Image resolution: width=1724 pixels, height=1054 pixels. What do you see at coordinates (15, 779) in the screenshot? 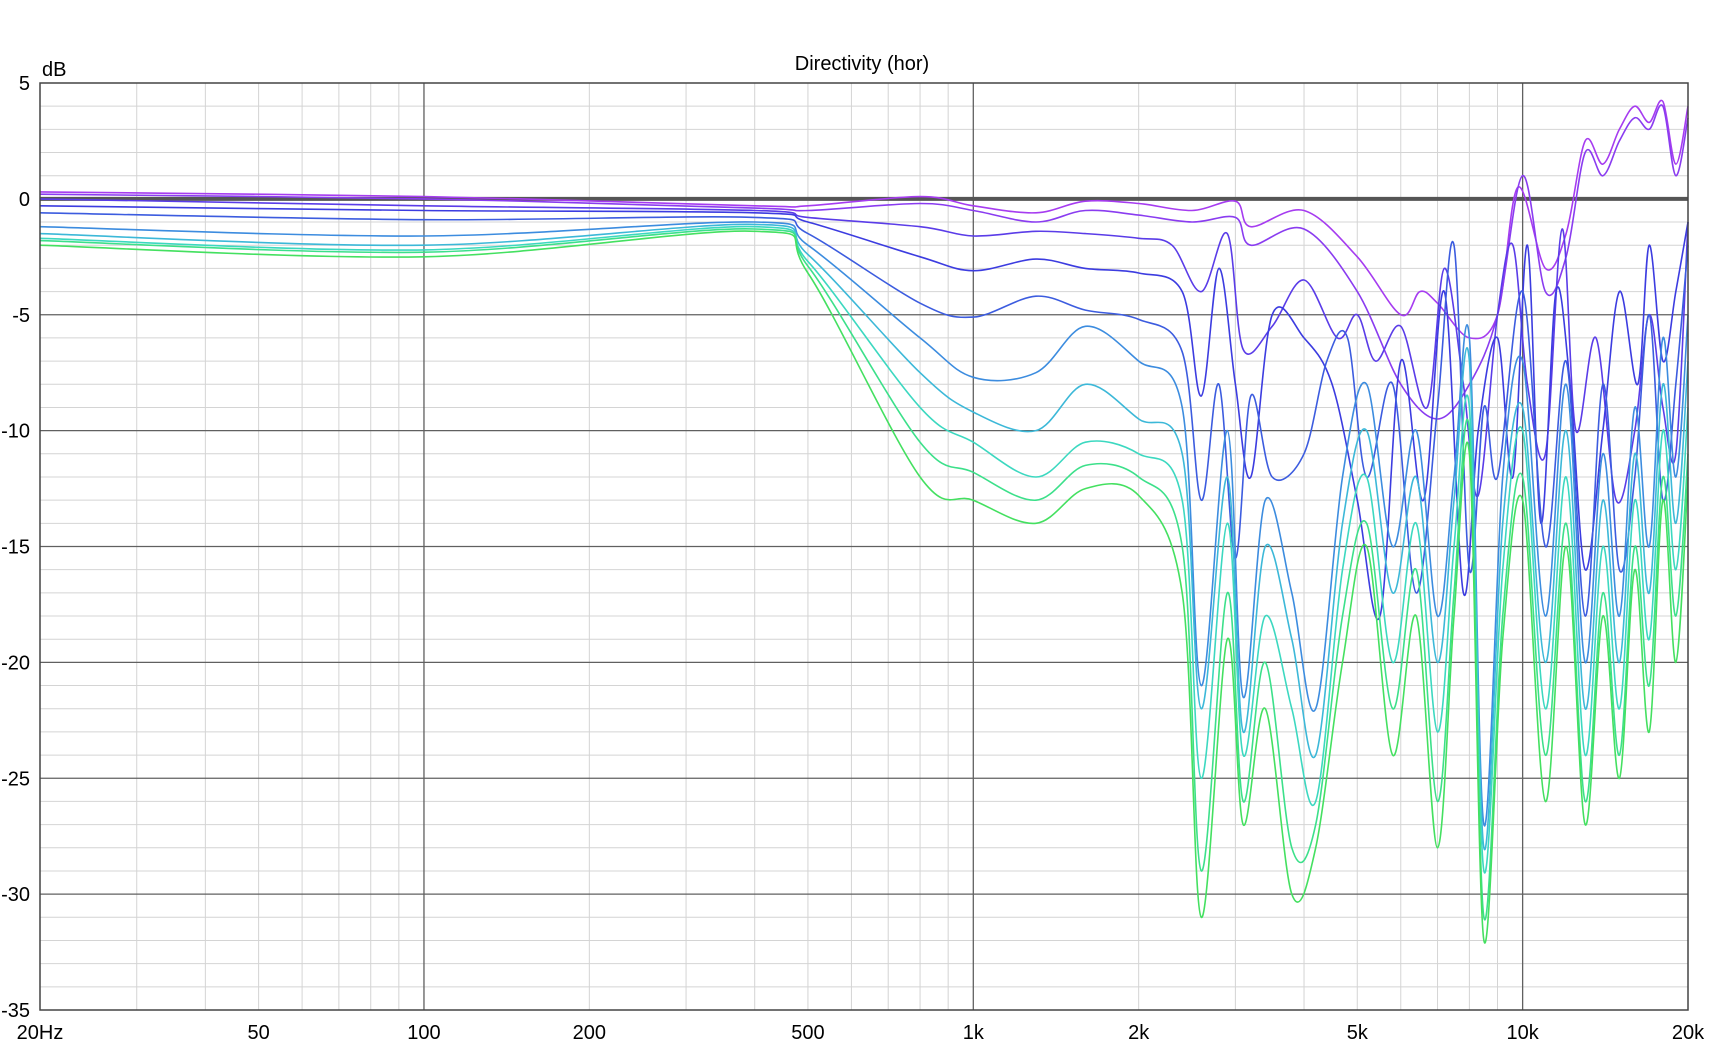
I see `y-tick-label: -25` at bounding box center [15, 779].